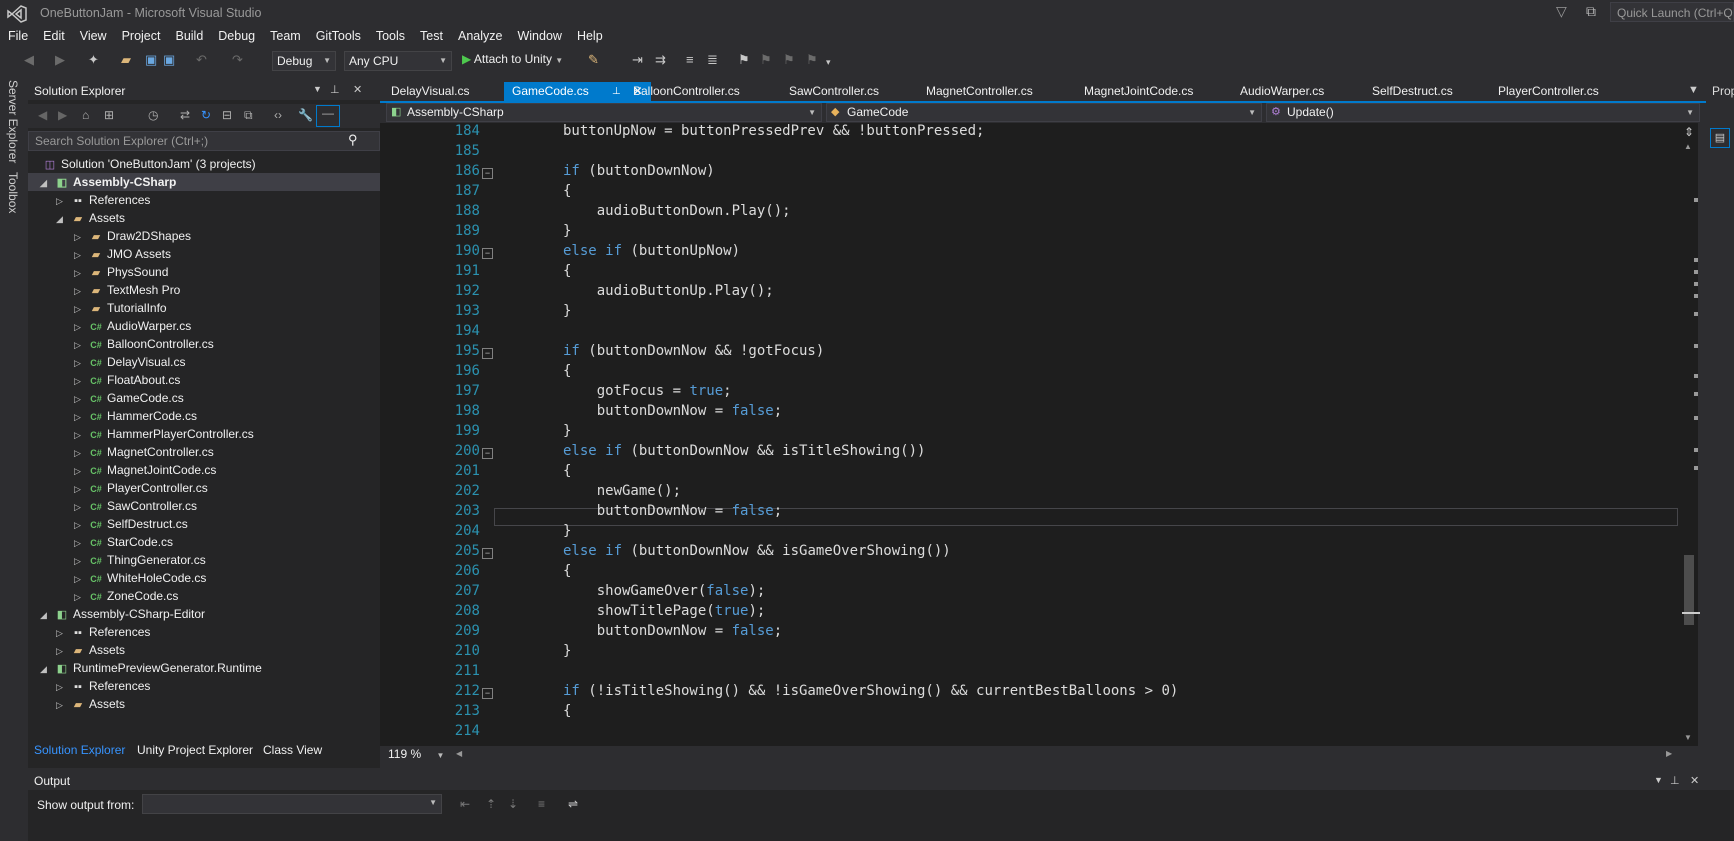  Describe the element at coordinates (660, 60) in the screenshot. I see `step-over-icon: ⇉` at that location.